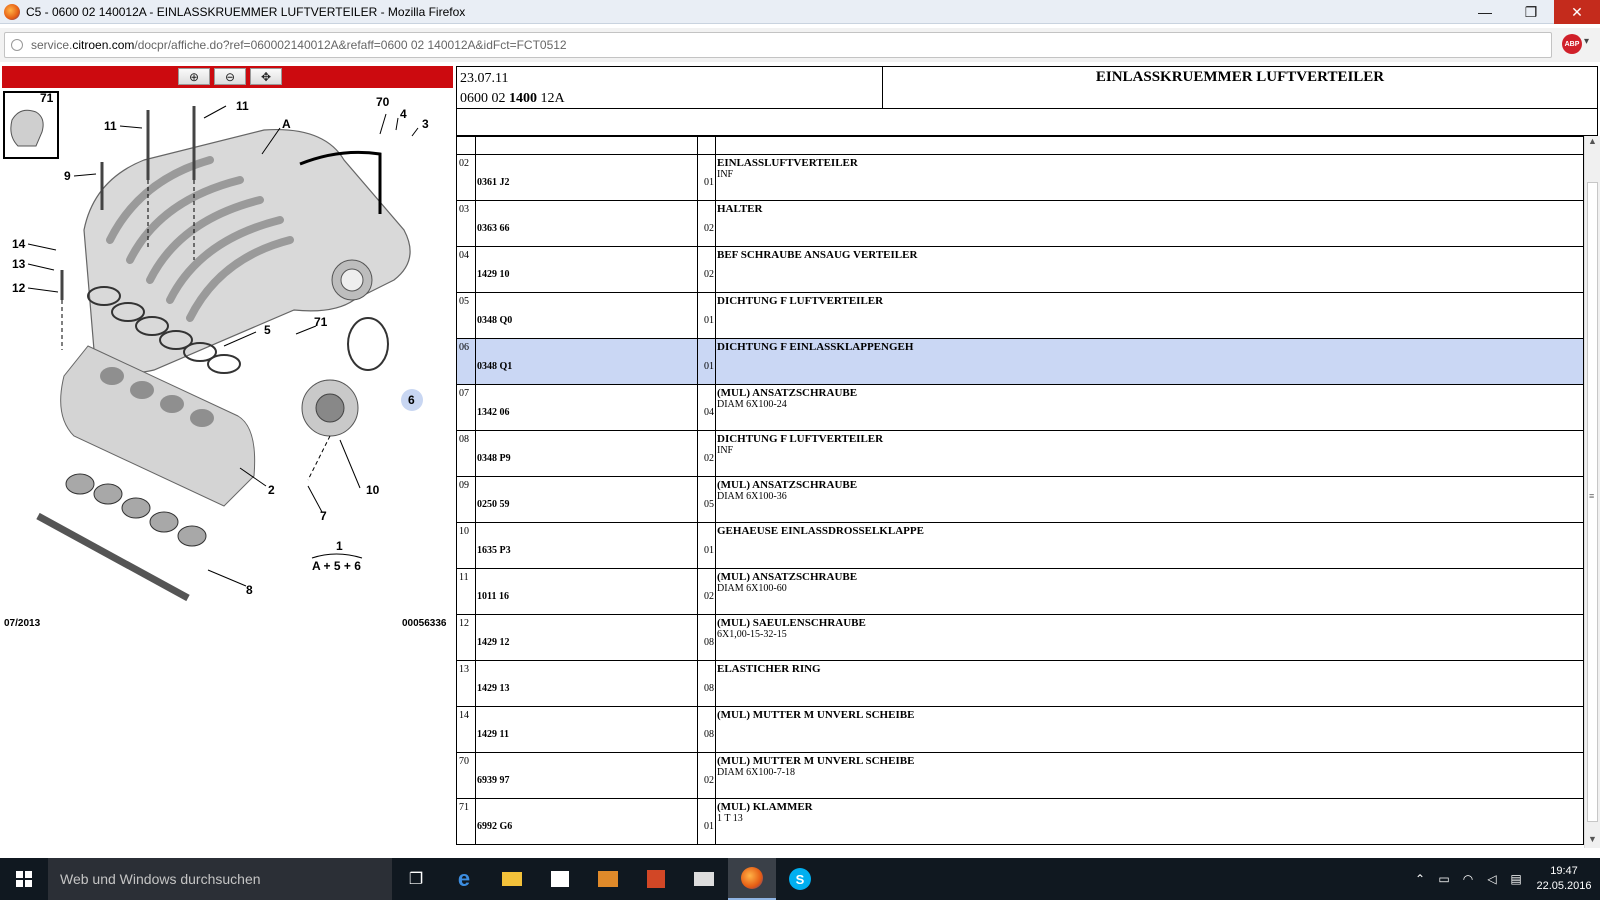 The width and height of the screenshot is (1600, 900). What do you see at coordinates (787, 577) in the screenshot?
I see `part-description-main: (MUL) ANSATZSCHRAUBE` at bounding box center [787, 577].